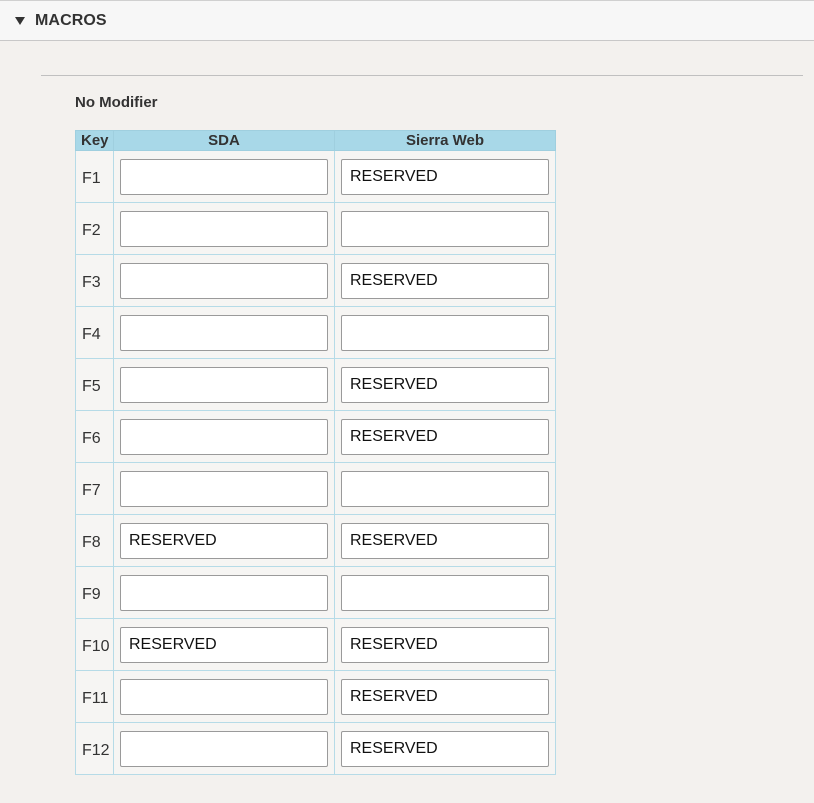 This screenshot has height=803, width=814. Describe the element at coordinates (445, 228) in the screenshot. I see `sierra-web-input-f2` at that location.